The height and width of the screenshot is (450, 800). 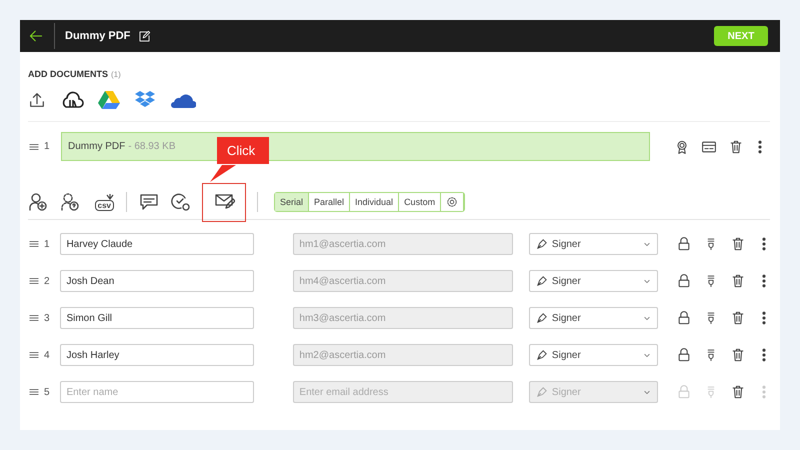 What do you see at coordinates (97, 36) in the screenshot?
I see `document-title: Dummy PDF` at bounding box center [97, 36].